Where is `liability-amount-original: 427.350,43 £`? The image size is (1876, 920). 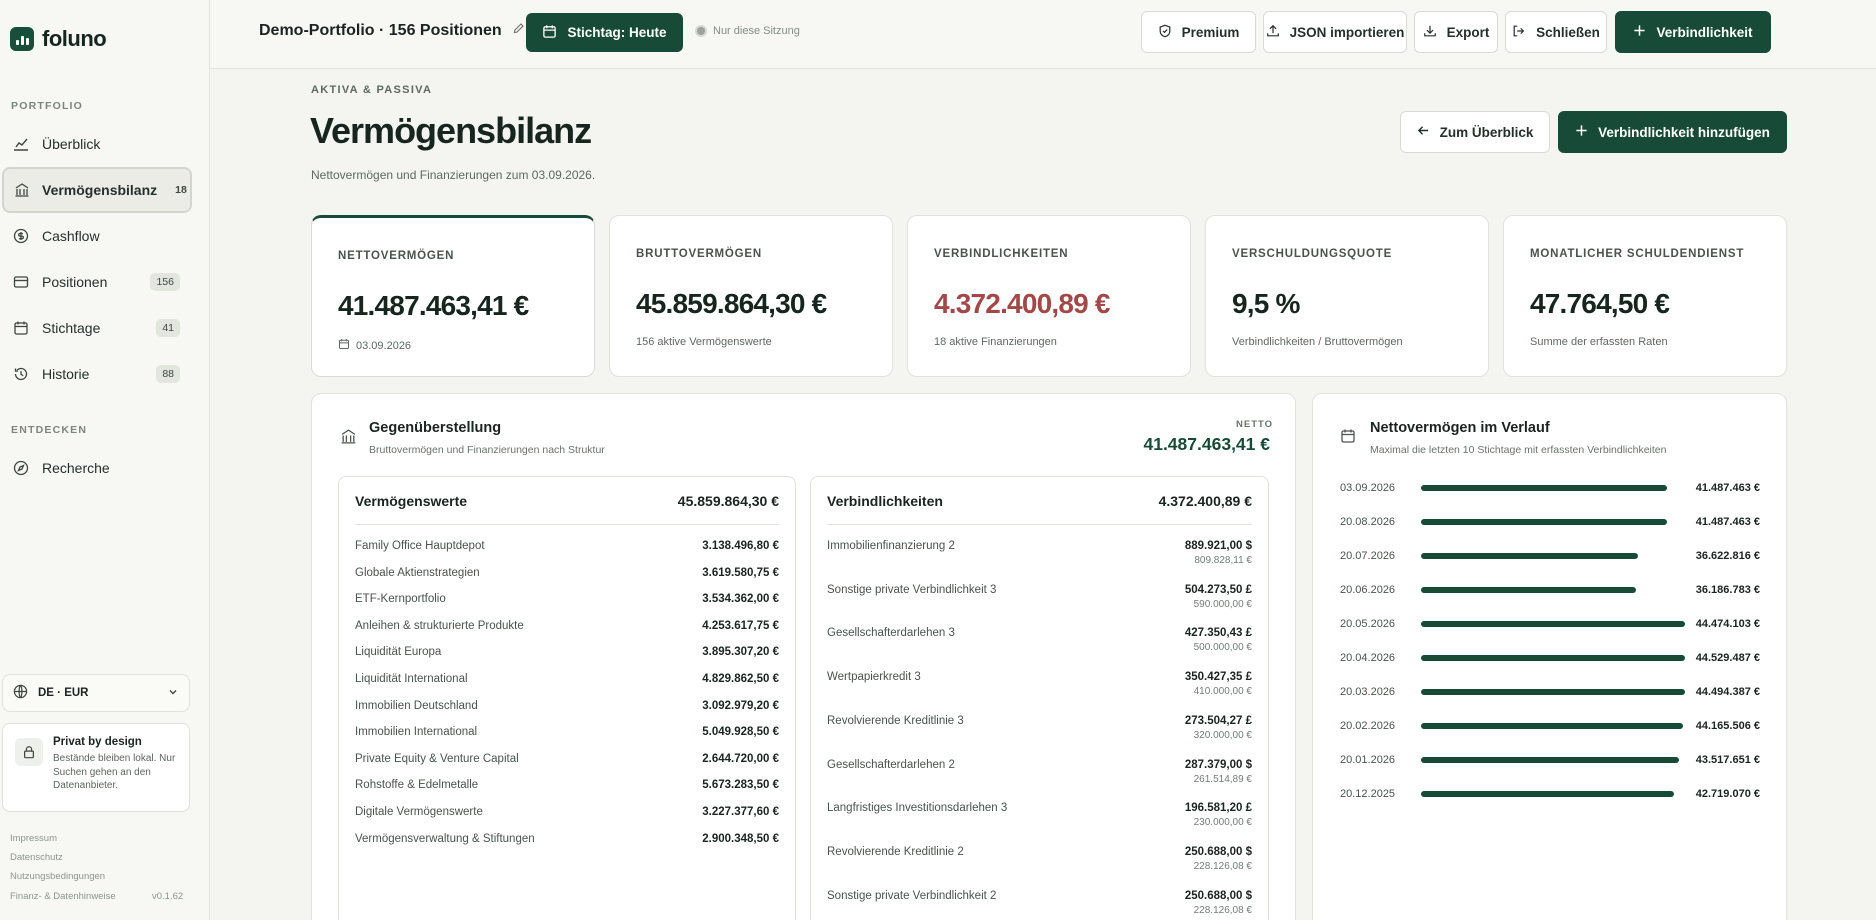 liability-amount-original: 427.350,43 £ is located at coordinates (1218, 633).